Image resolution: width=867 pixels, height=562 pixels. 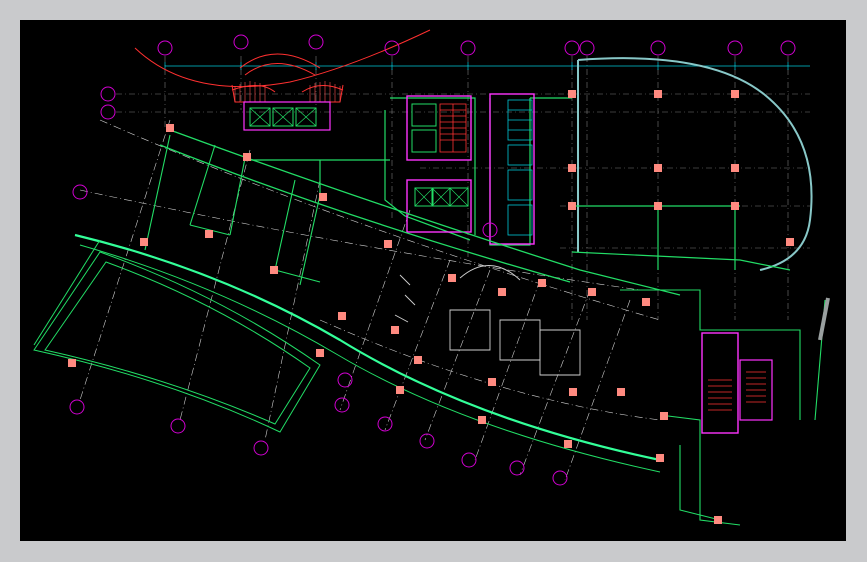 What do you see at coordinates (487, 320) in the screenshot?
I see `interior-rooms` at bounding box center [487, 320].